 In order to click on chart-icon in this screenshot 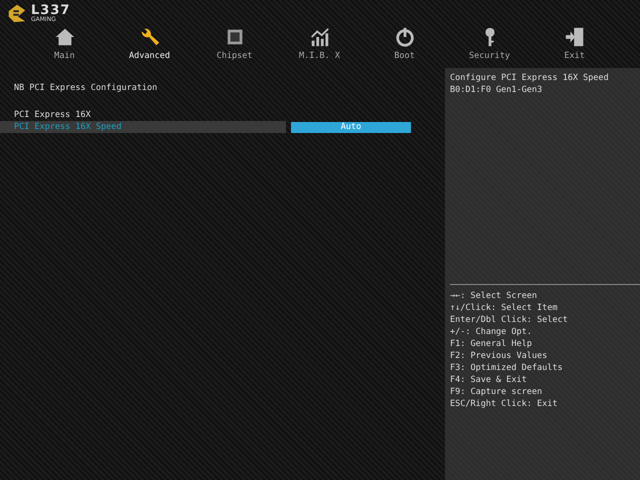, I will do `click(319, 37)`.